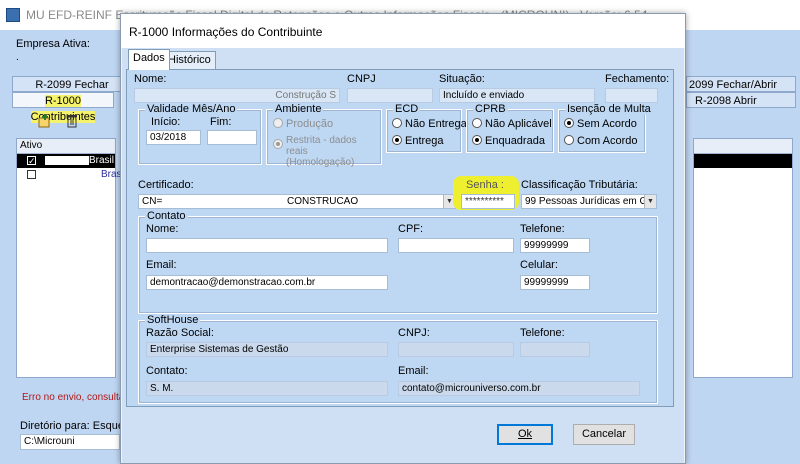 Image resolution: width=800 pixels, height=464 pixels. Describe the element at coordinates (267, 245) in the screenshot. I see `contato-nome-field` at that location.